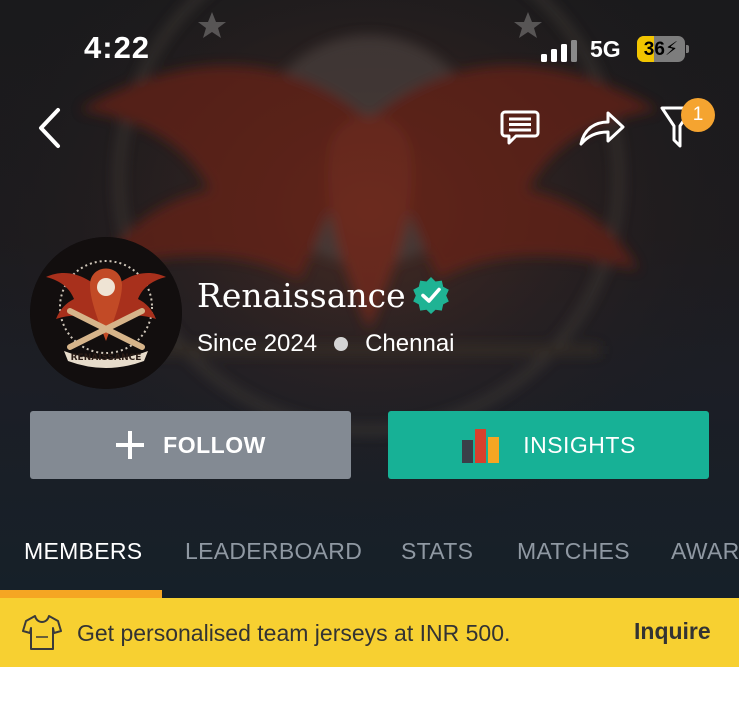 The image size is (739, 721). What do you see at coordinates (698, 115) in the screenshot?
I see `filter-count-badge: 1` at bounding box center [698, 115].